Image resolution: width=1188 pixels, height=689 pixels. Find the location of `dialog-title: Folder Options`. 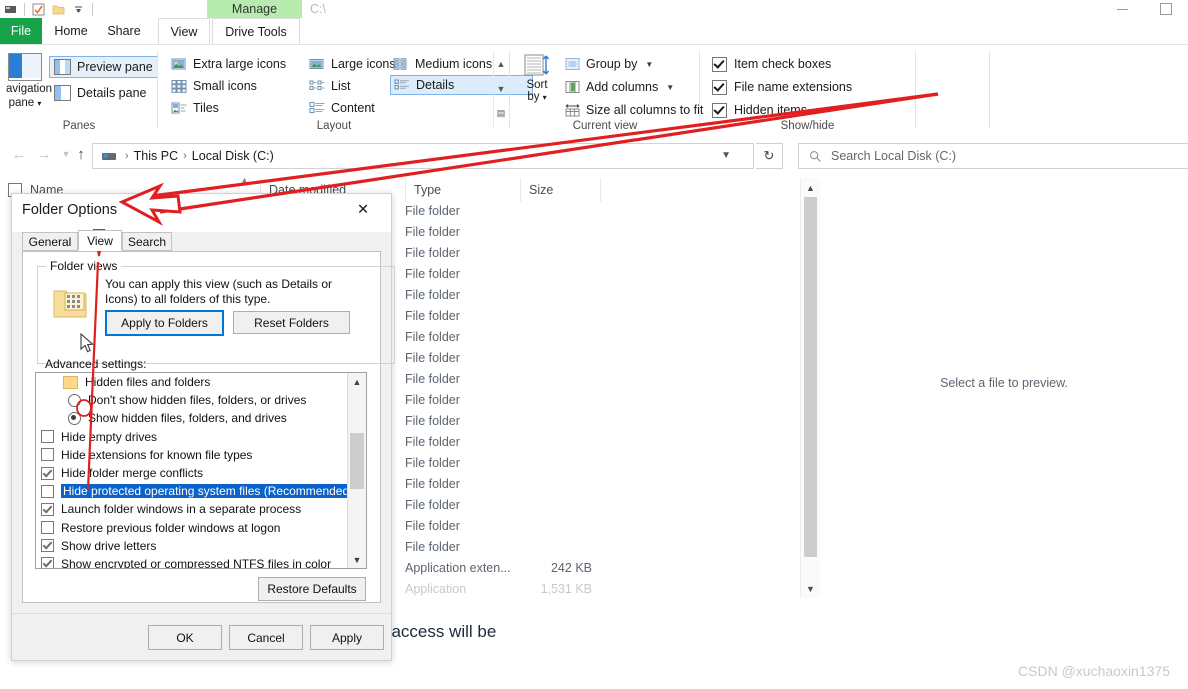

dialog-title: Folder Options is located at coordinates (70, 210).